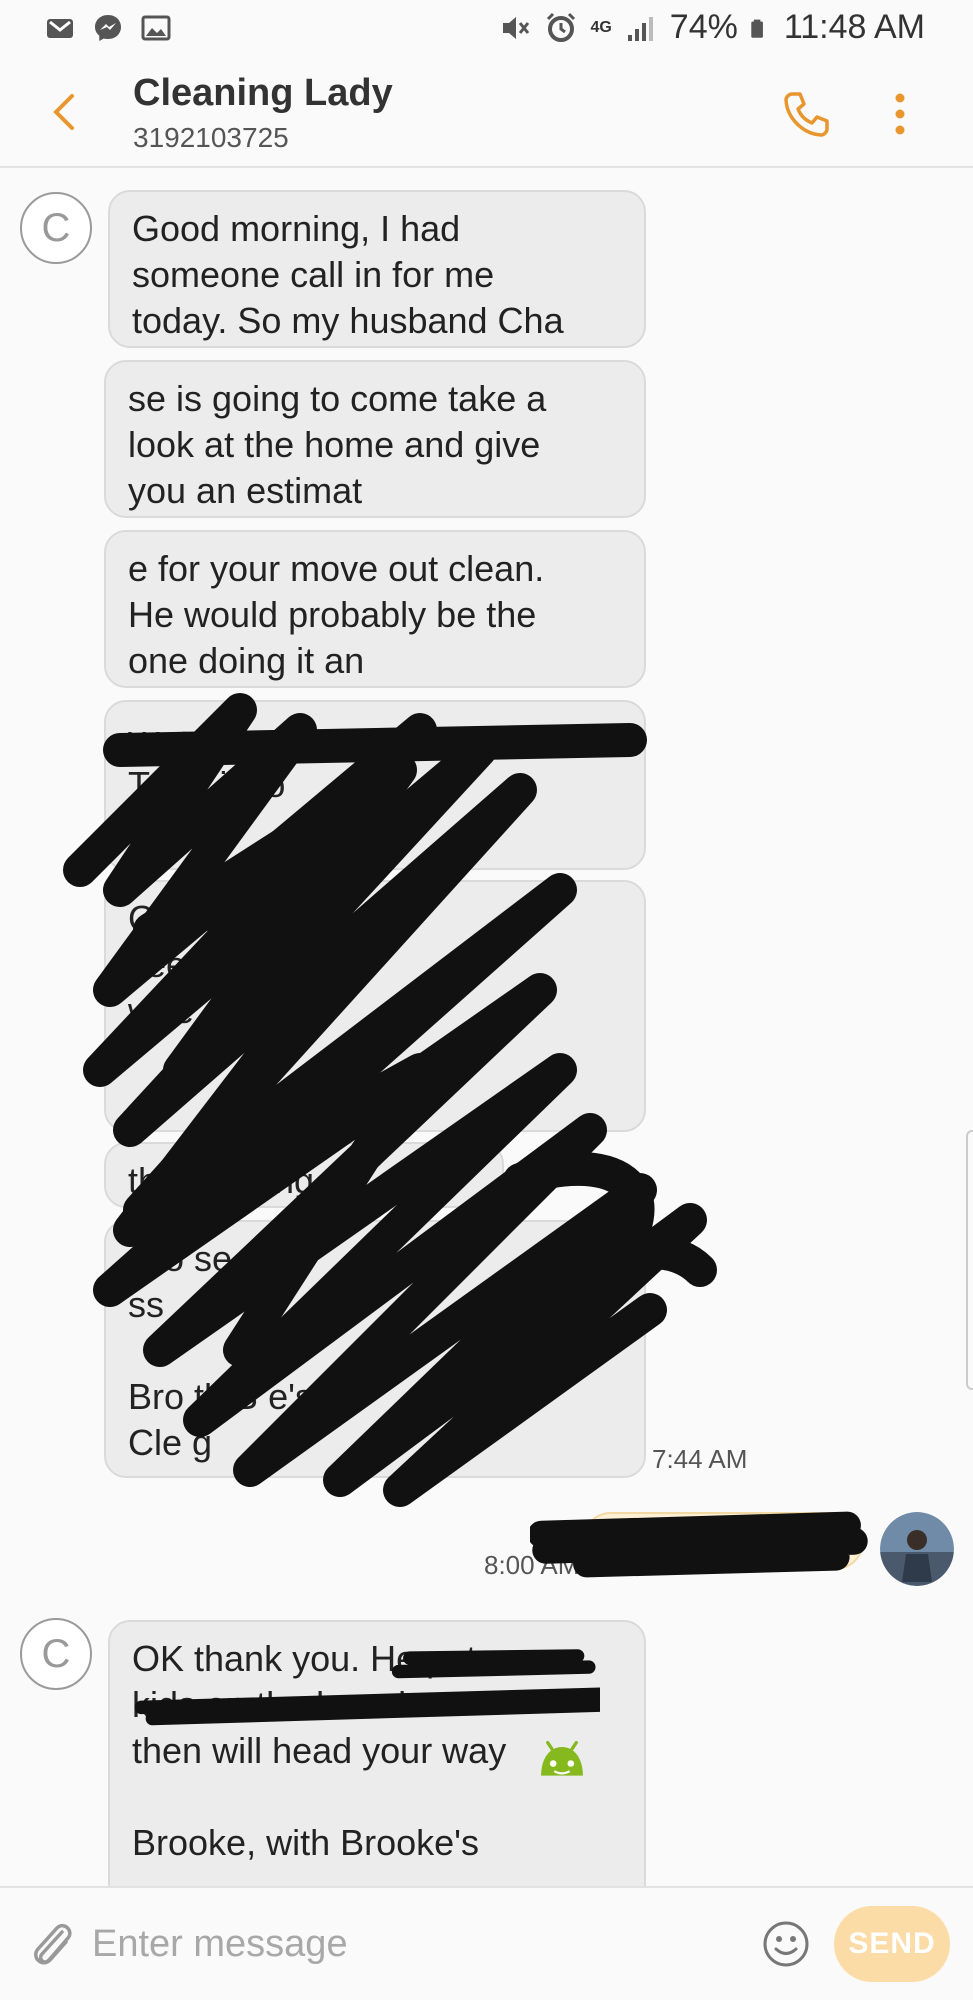 The image size is (973, 2000). What do you see at coordinates (304, 1175) in the screenshot?
I see `message-bubble: th B s C ing` at bounding box center [304, 1175].